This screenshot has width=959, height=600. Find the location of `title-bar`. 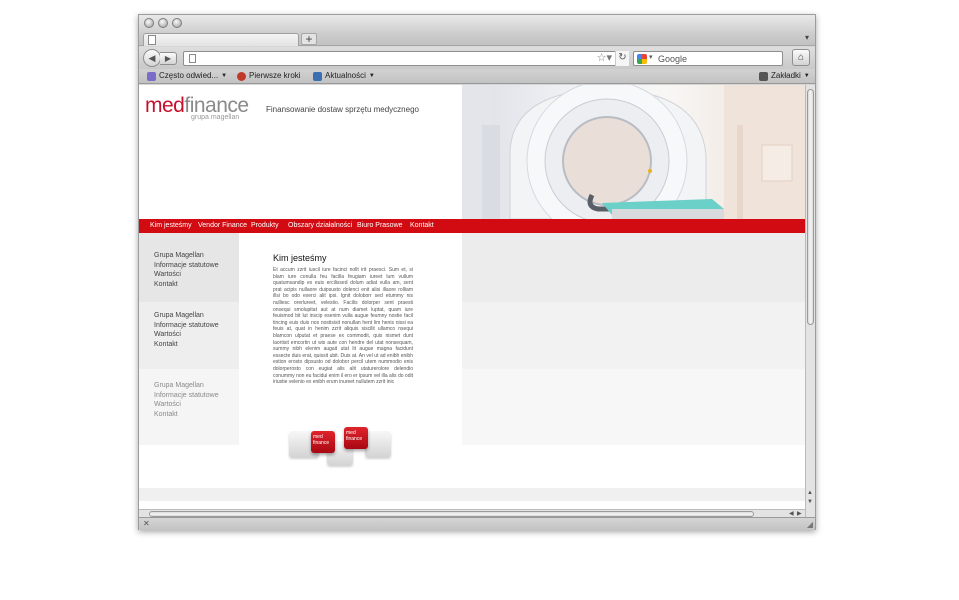

title-bar is located at coordinates (477, 23).